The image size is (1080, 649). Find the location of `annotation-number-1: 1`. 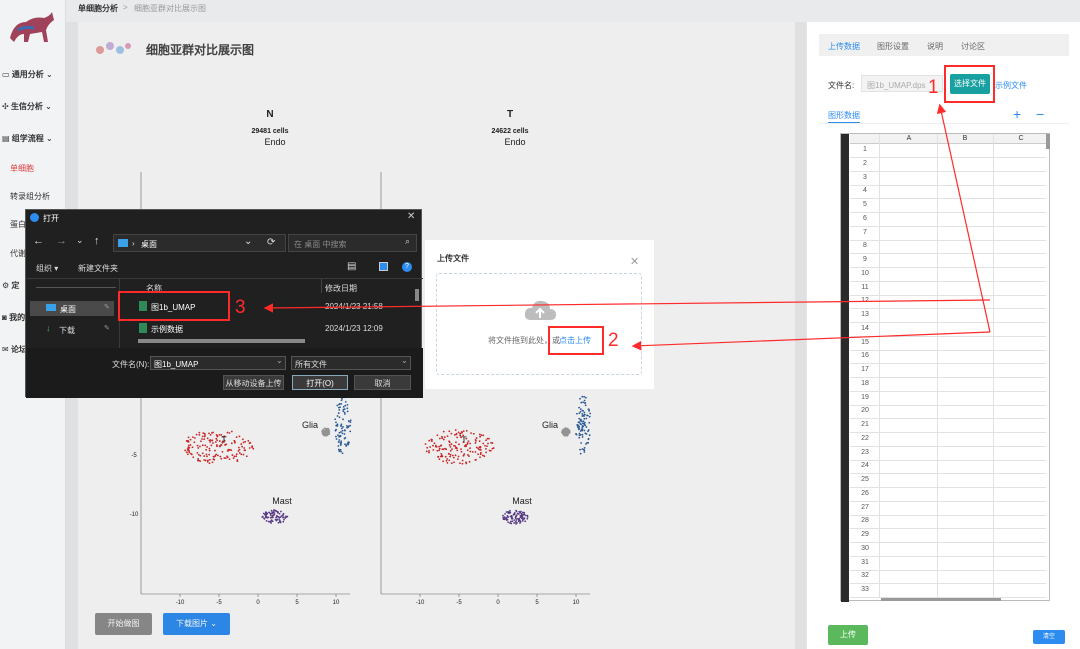

annotation-number-1: 1 is located at coordinates (933, 88).